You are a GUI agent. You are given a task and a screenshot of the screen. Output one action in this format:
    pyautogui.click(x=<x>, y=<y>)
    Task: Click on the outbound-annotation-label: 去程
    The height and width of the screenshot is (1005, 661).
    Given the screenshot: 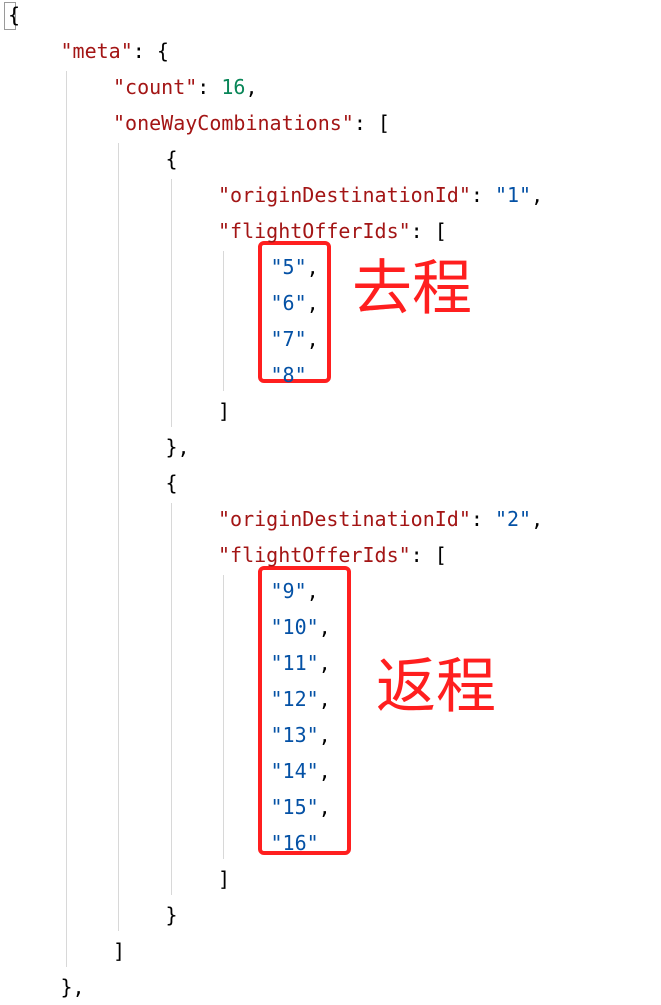 What is the action you would take?
    pyautogui.click(x=412, y=289)
    